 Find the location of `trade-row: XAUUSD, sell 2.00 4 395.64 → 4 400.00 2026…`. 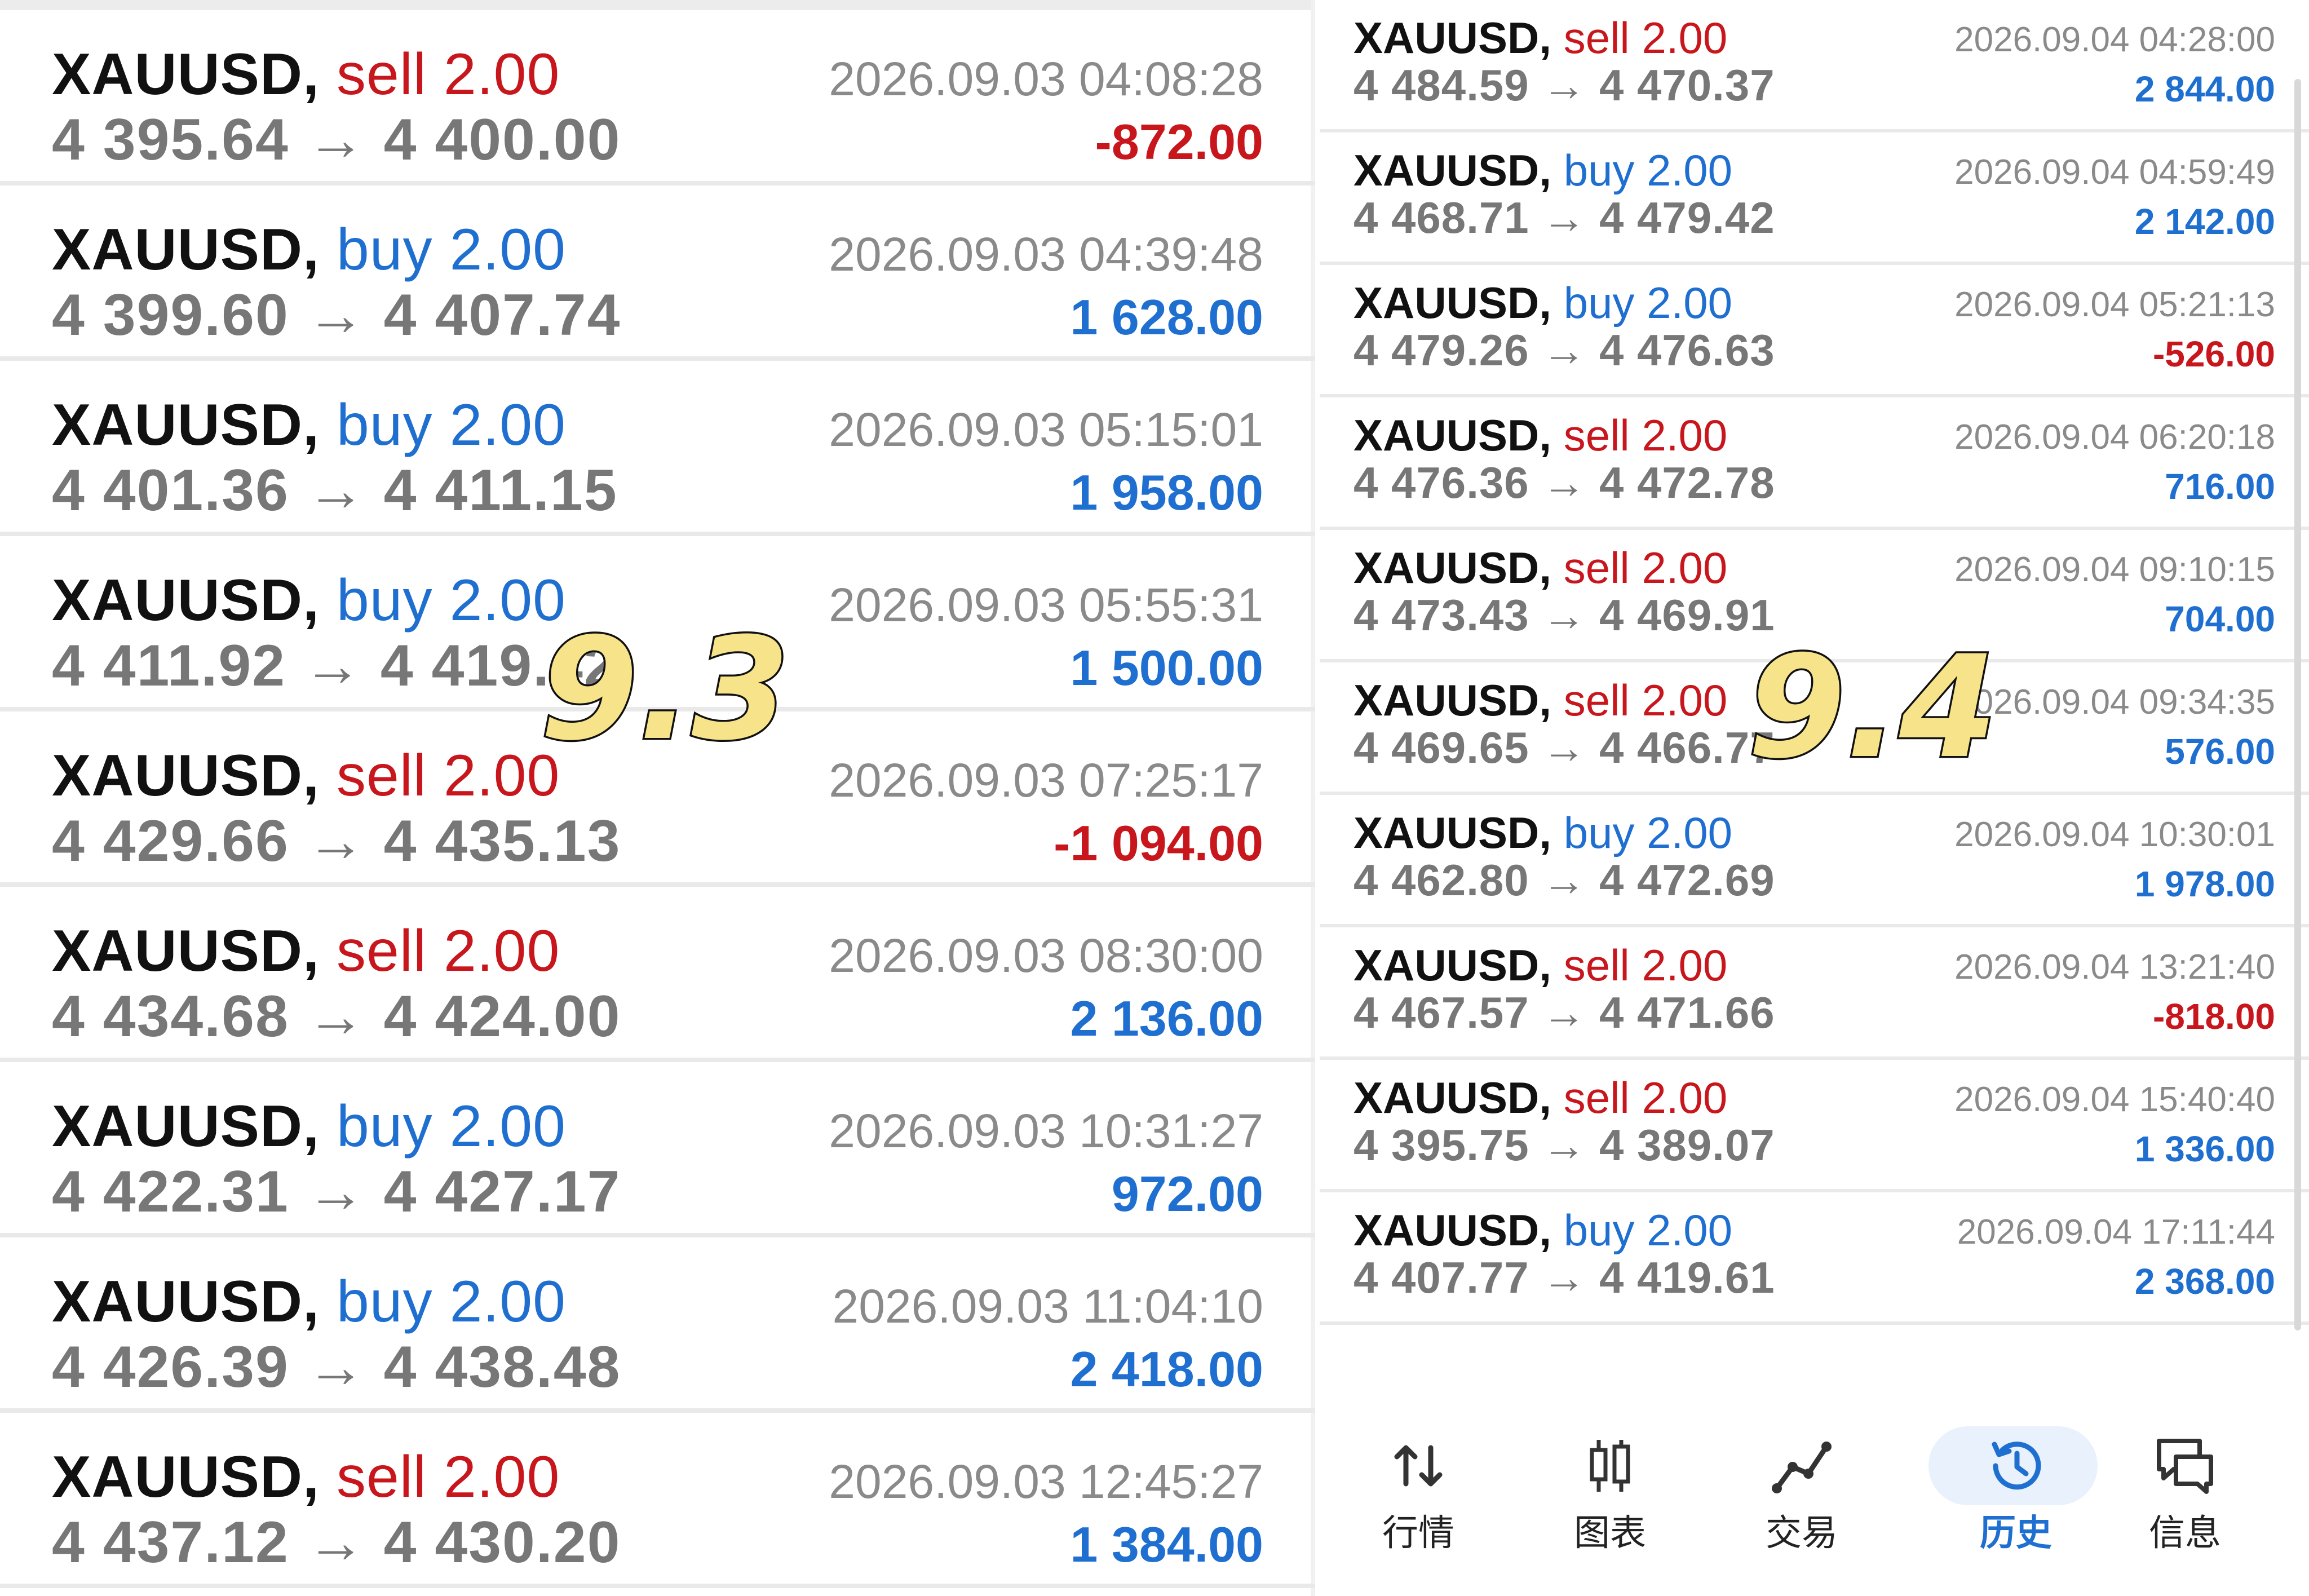

trade-row: XAUUSD, sell 2.00 4 395.64 → 4 400.00 2026… is located at coordinates (657, 97).